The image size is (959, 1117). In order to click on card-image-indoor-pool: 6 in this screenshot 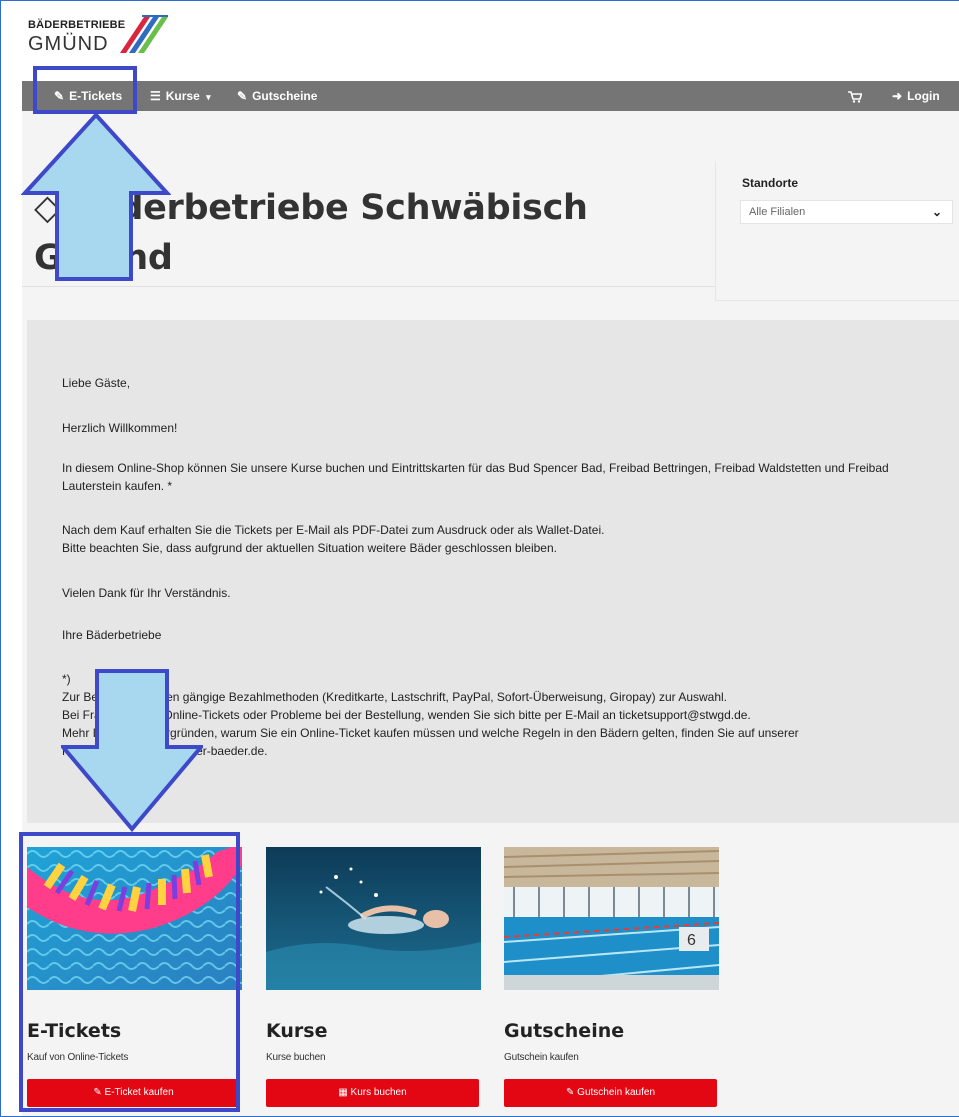, I will do `click(611, 918)`.